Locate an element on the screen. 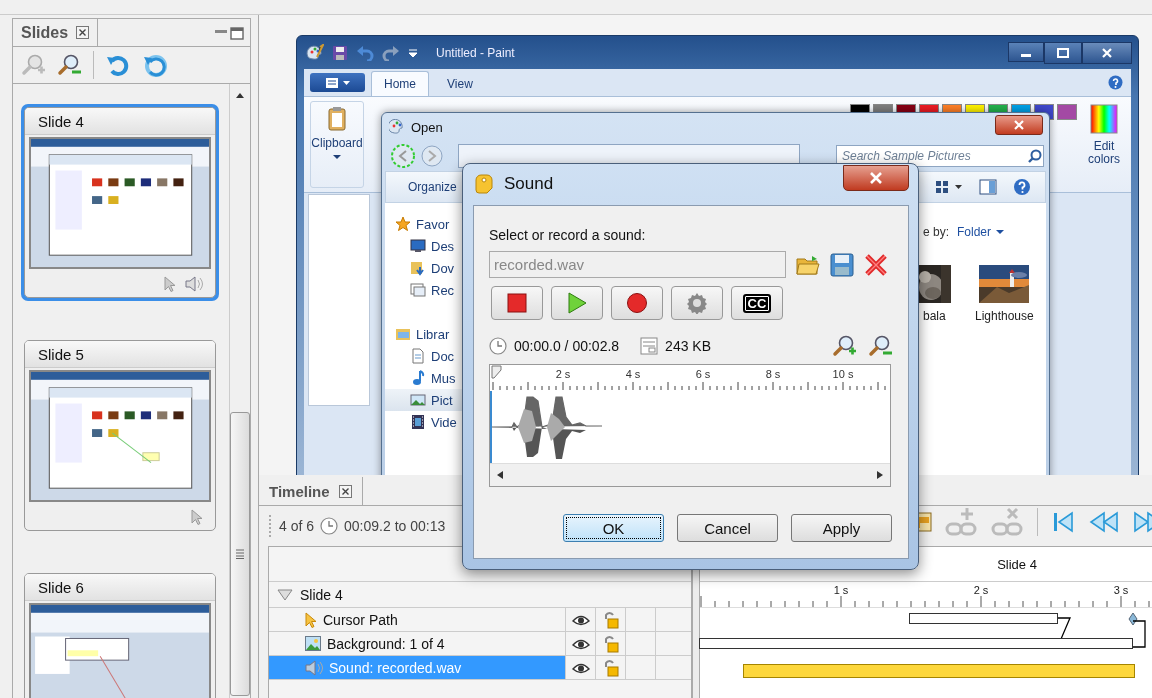  collapse-triangle-icon is located at coordinates (285, 594).